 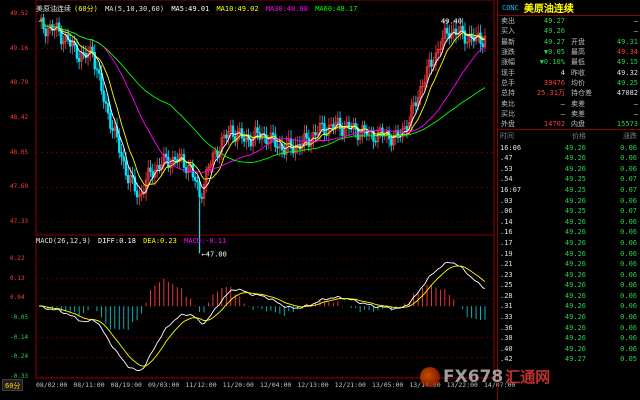 I want to click on tick-change: 0.07, so click(x=628, y=179).